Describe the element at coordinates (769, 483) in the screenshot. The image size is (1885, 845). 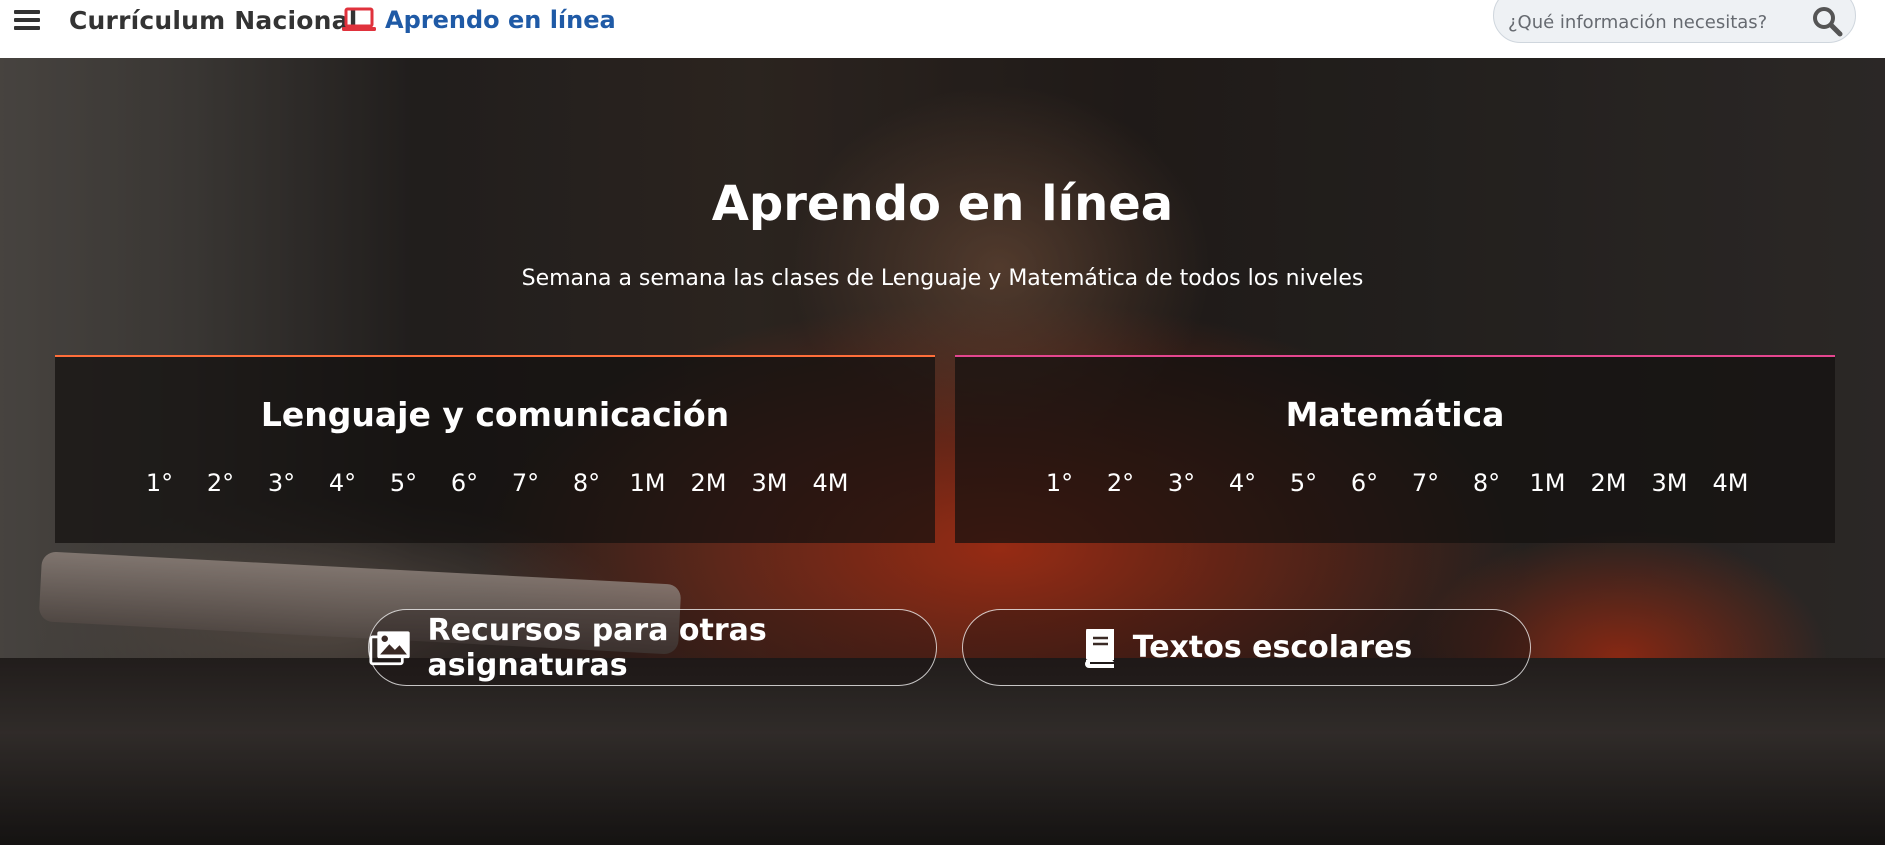
I see `lenguaje-grade-link: 3M` at that location.